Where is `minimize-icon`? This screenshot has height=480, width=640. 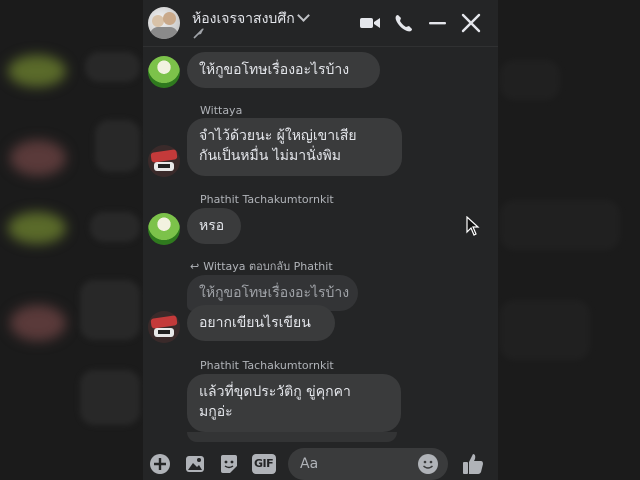
minimize-icon is located at coordinates (438, 23).